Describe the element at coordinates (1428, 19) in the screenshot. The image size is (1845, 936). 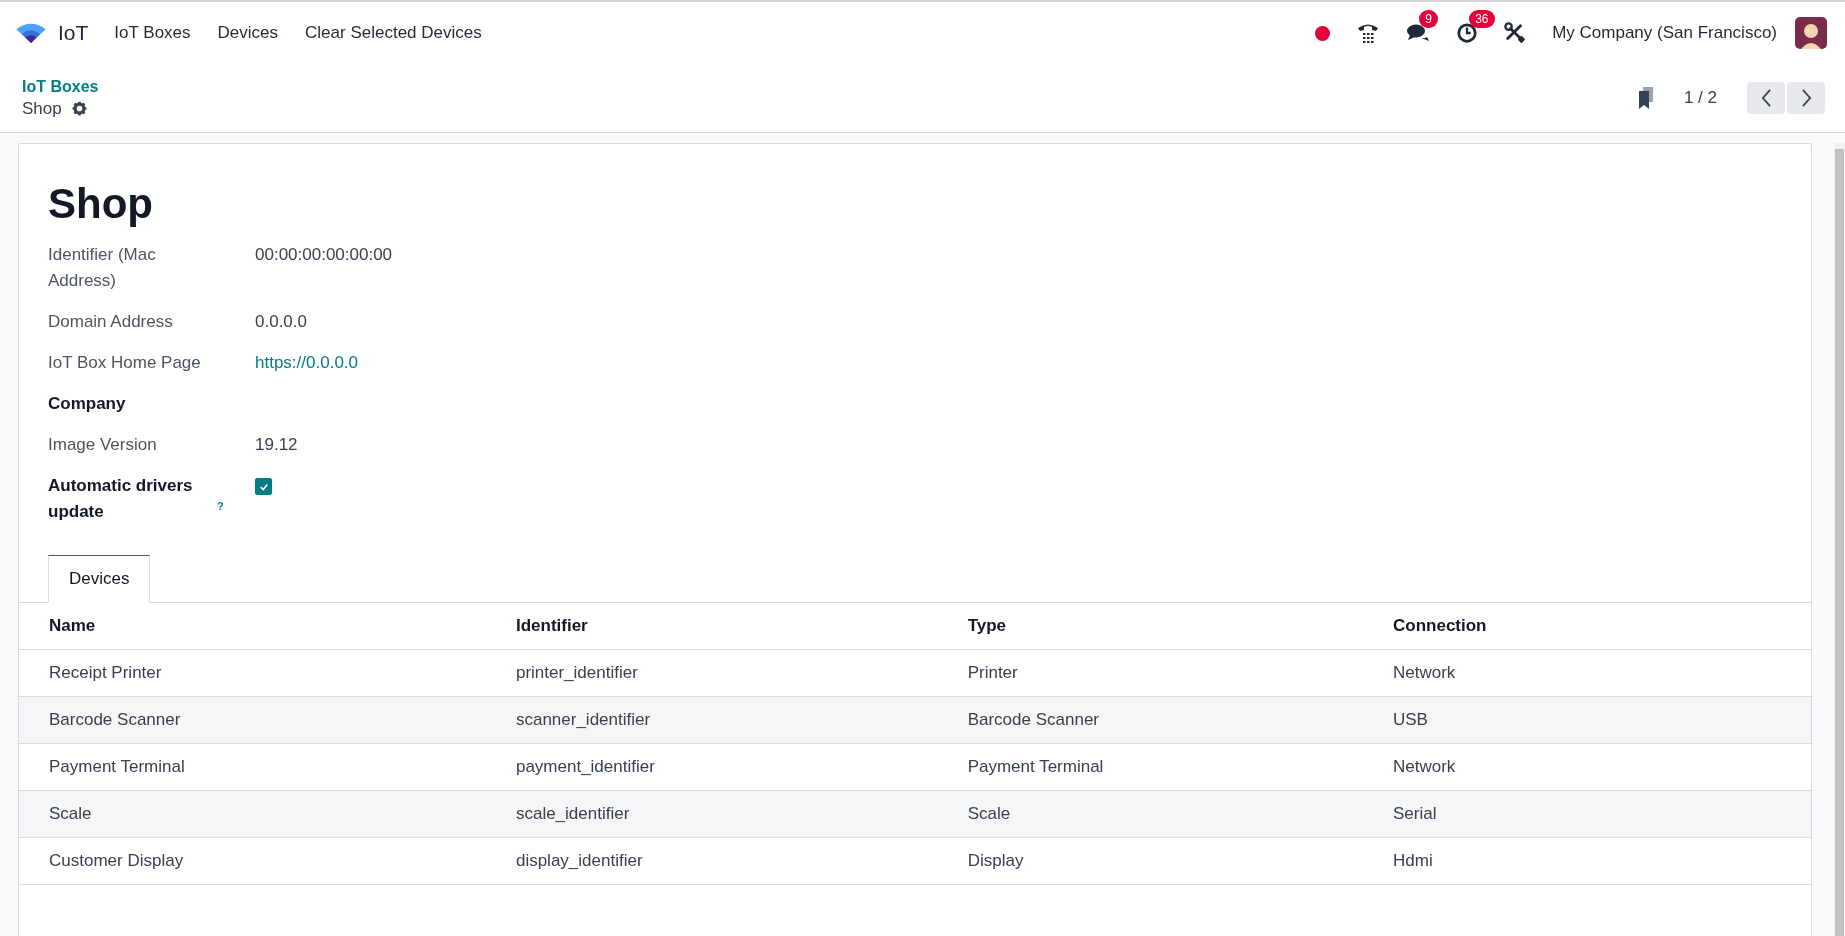
I see `counter-badge: 9` at that location.